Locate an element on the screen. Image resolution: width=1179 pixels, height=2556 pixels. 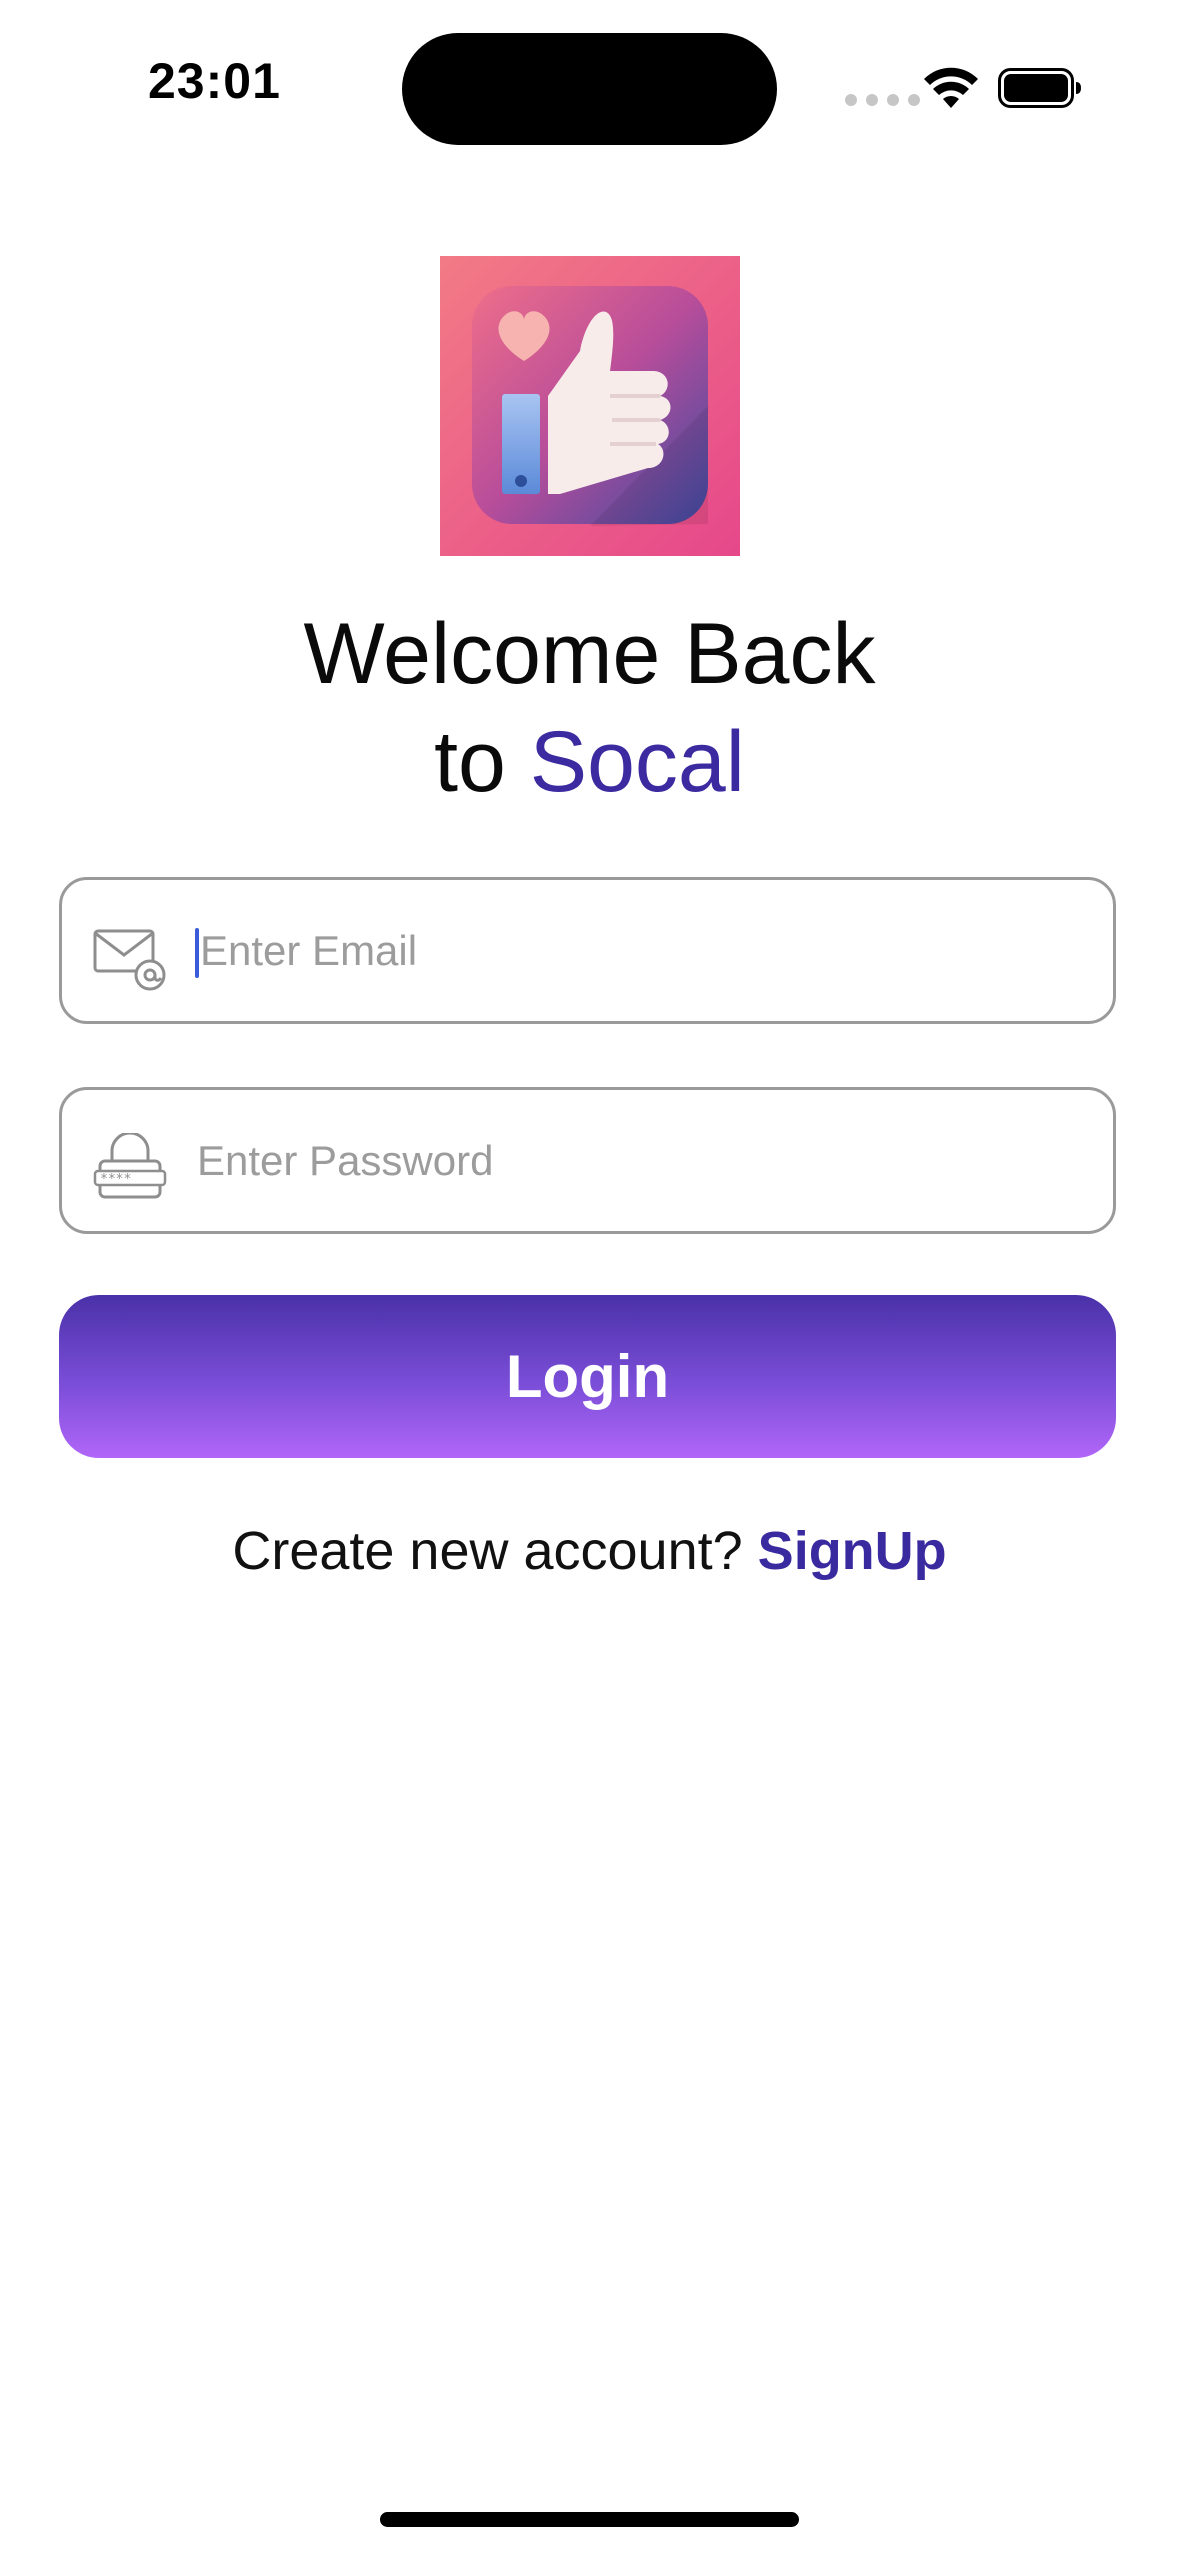
text-cursor is located at coordinates (197, 953).